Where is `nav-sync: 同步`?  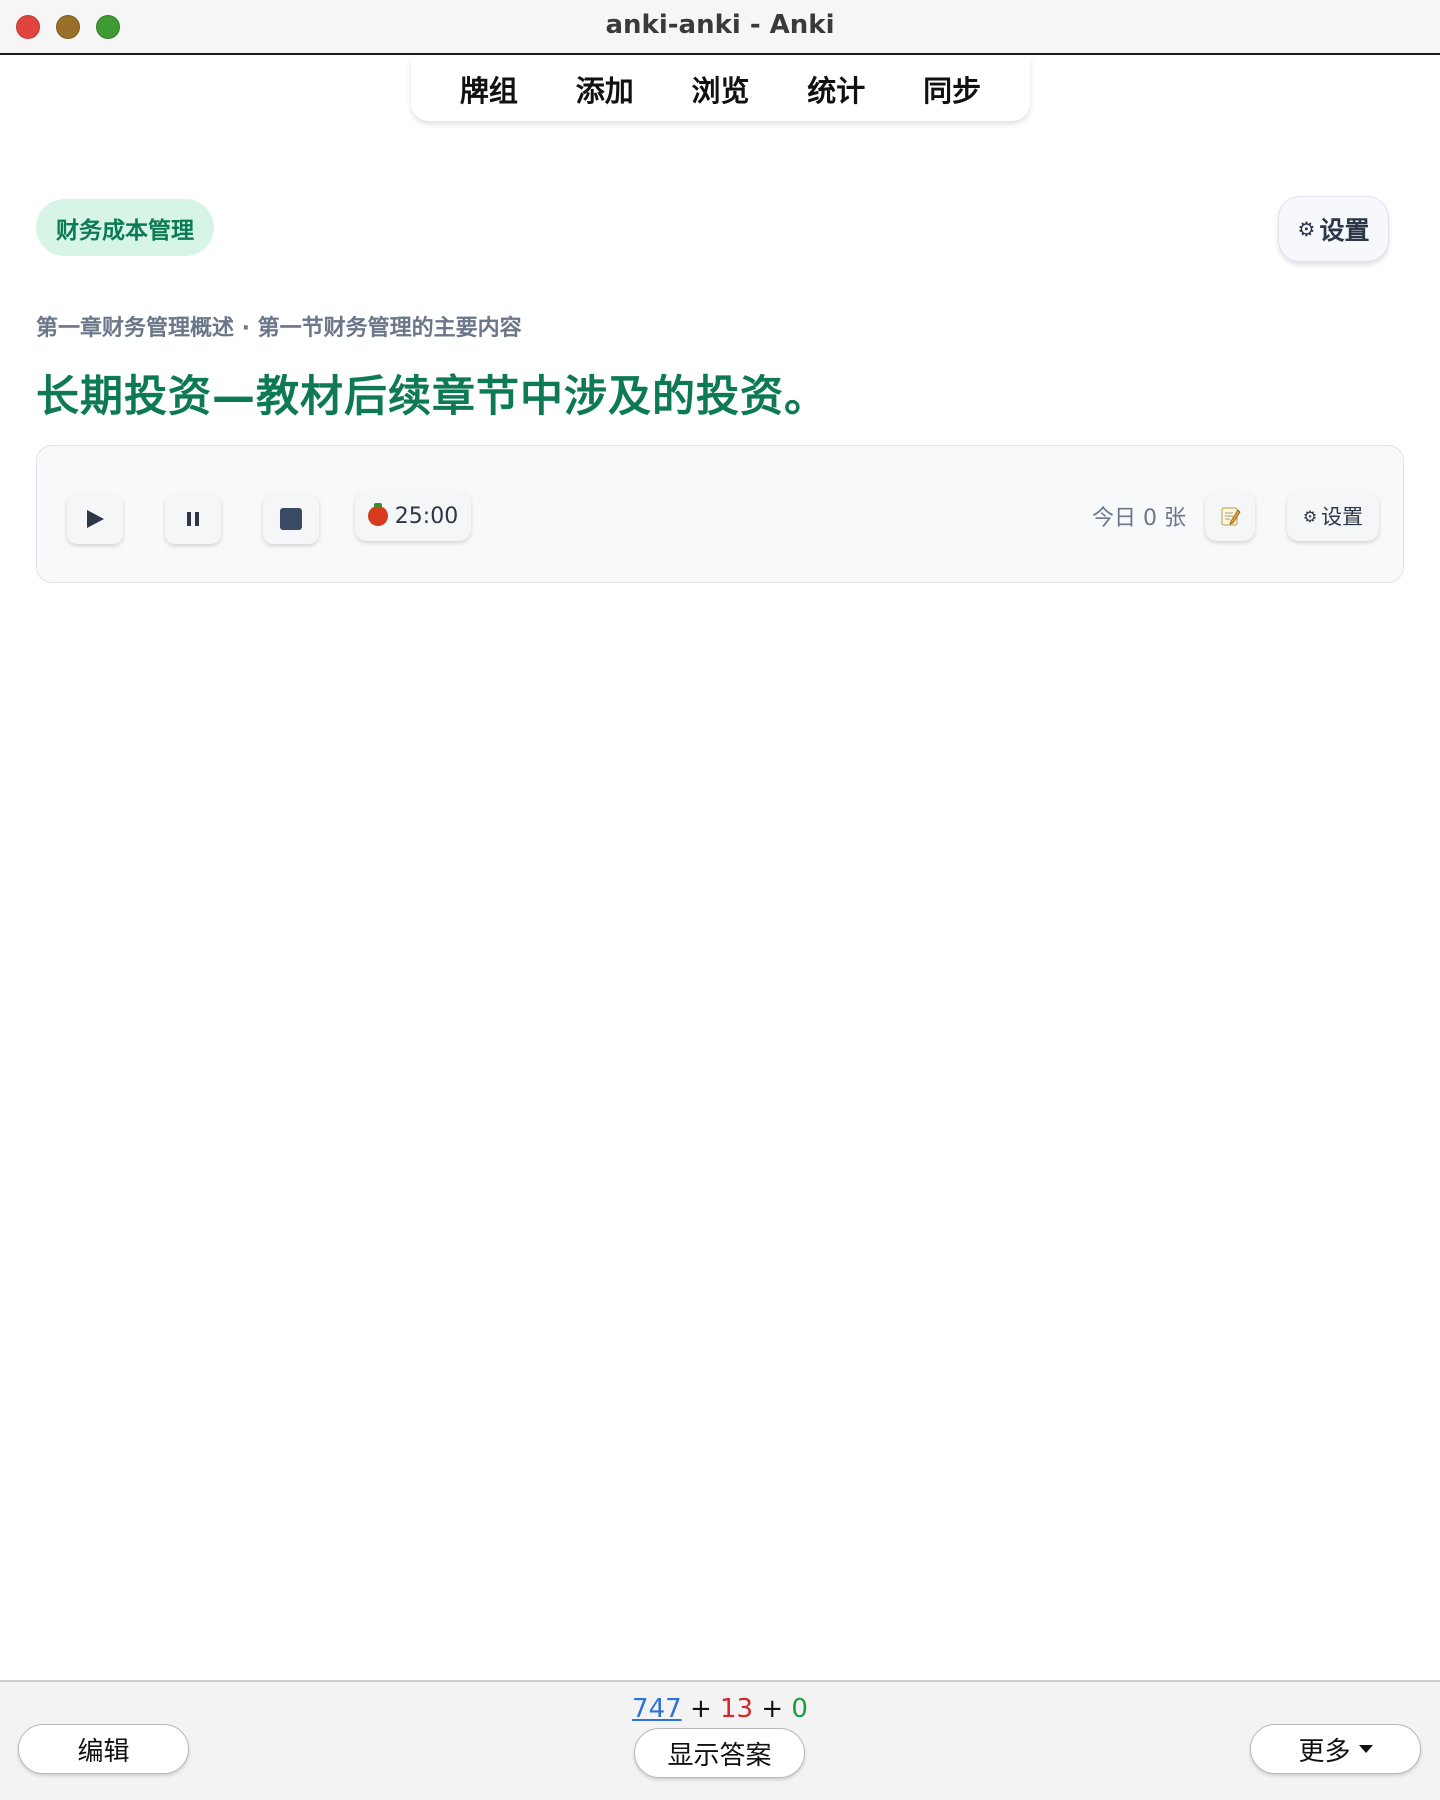
nav-sync: 同步 is located at coordinates (952, 89).